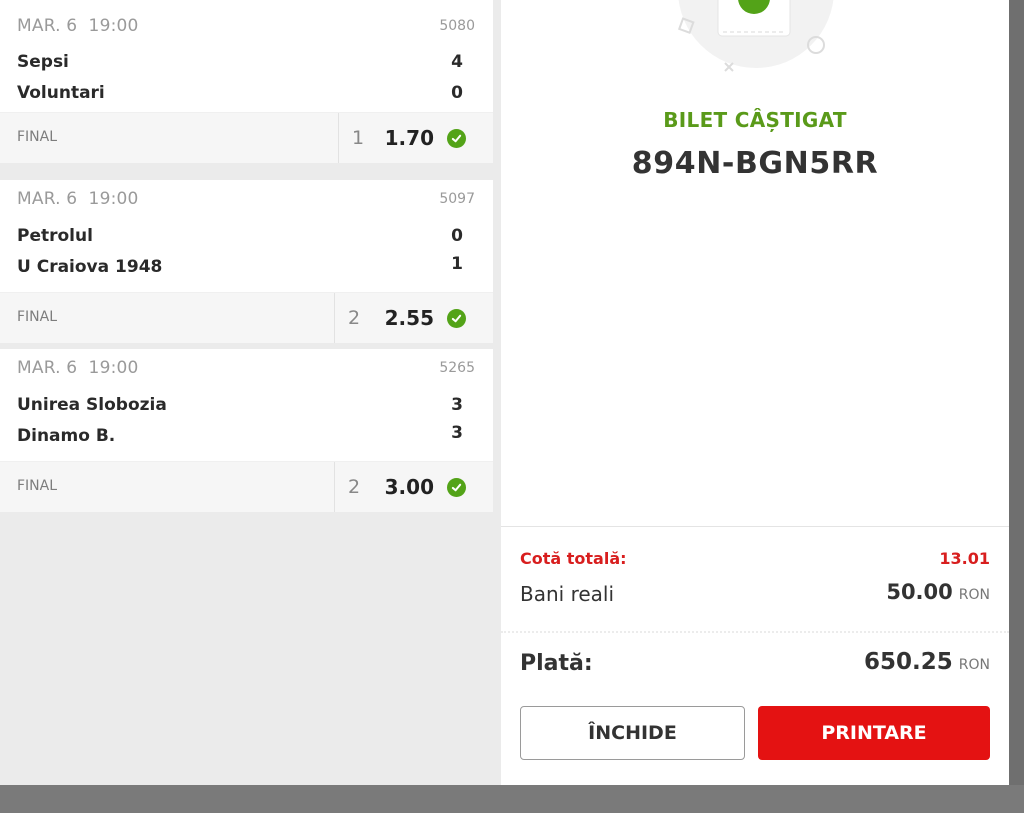 The width and height of the screenshot is (1024, 813). What do you see at coordinates (457, 62) in the screenshot?
I see `home-score: 4` at bounding box center [457, 62].